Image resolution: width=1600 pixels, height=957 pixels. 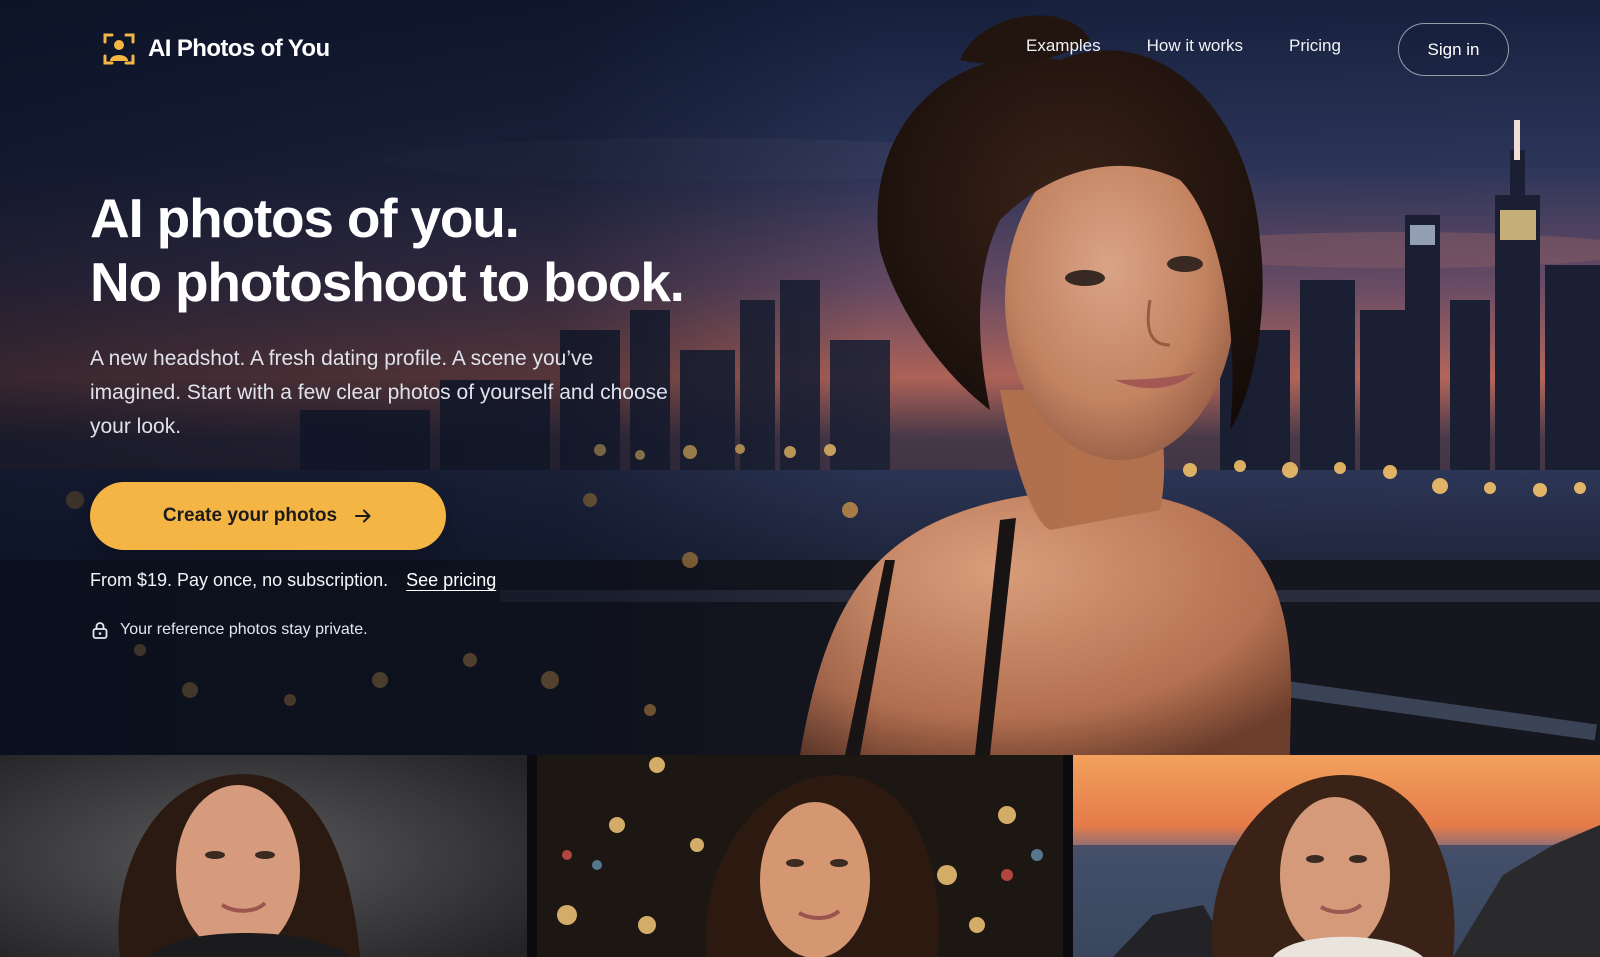 What do you see at coordinates (387, 282) in the screenshot?
I see `headline-line-2: No photoshoot to book.` at bounding box center [387, 282].